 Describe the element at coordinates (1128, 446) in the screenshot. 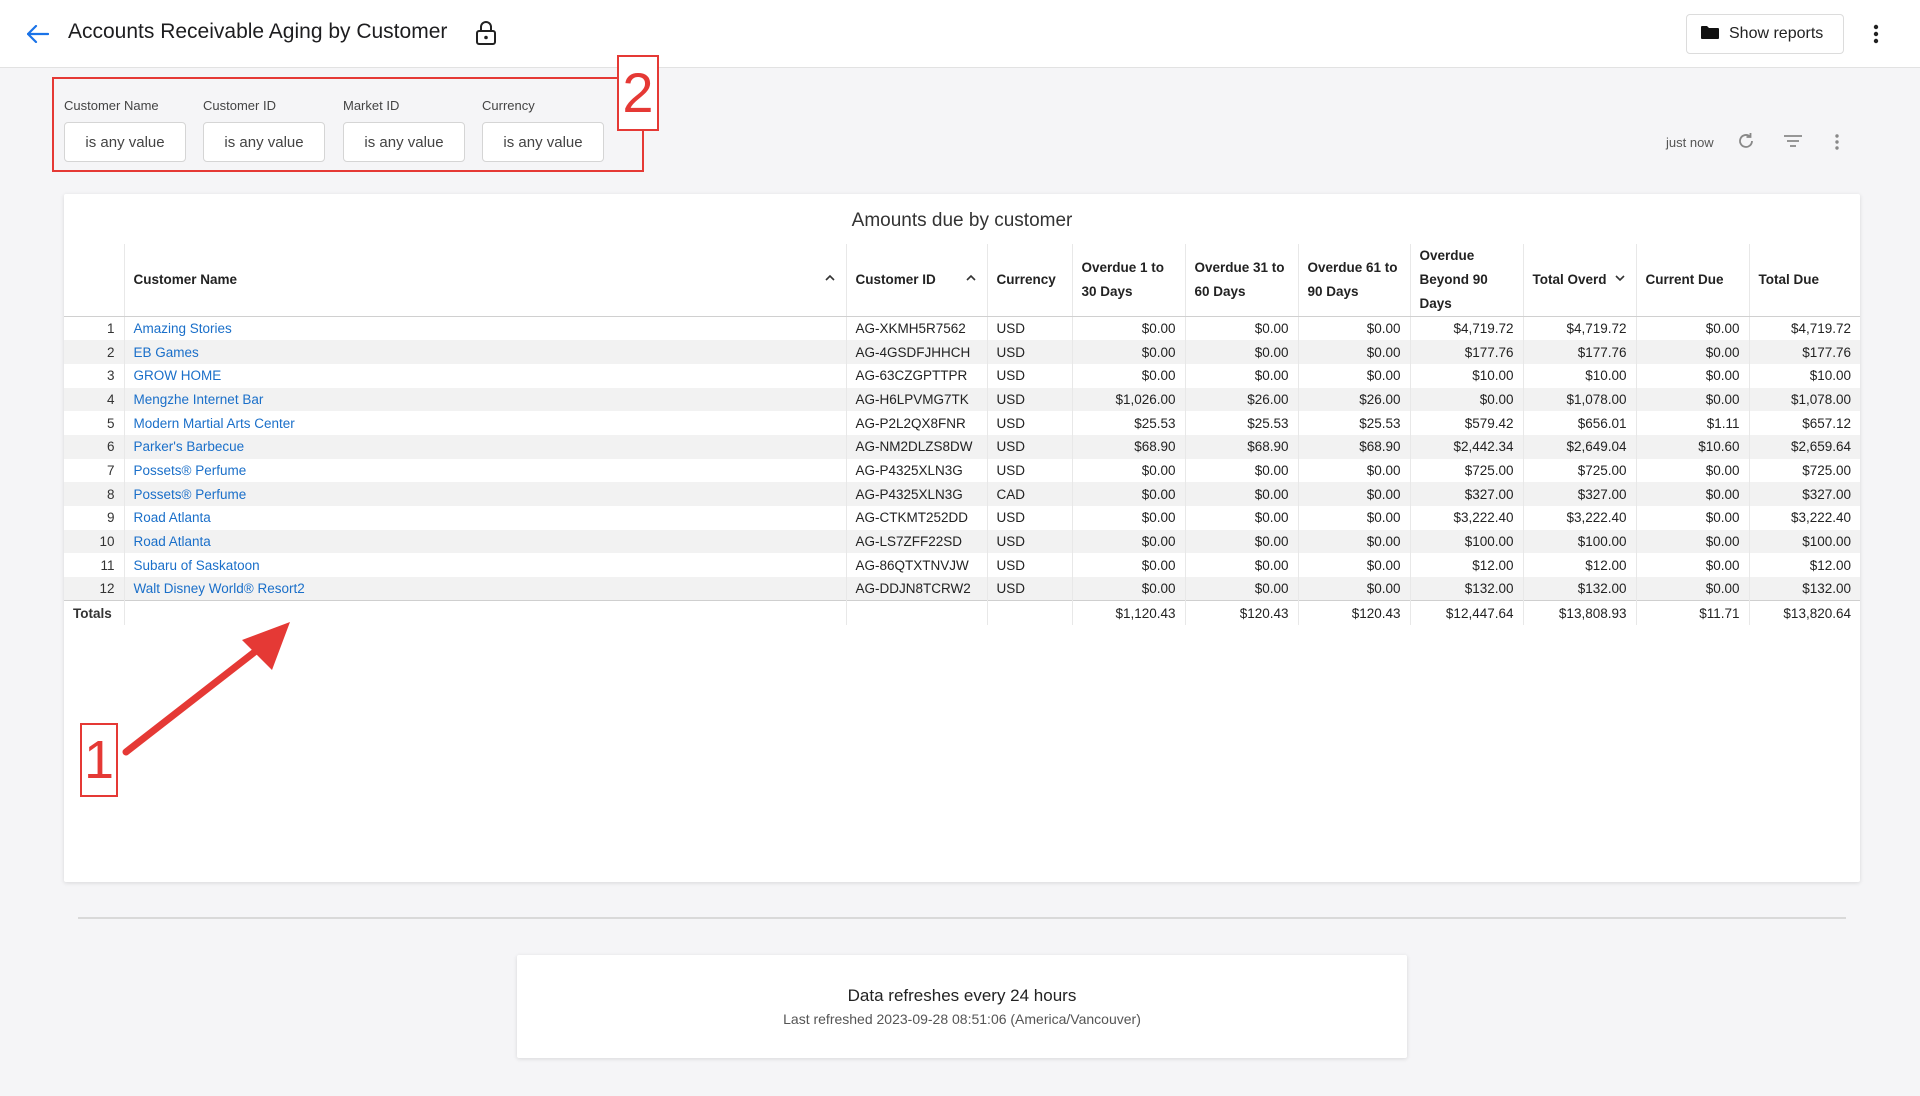

I see `table-cell: $68.90` at that location.